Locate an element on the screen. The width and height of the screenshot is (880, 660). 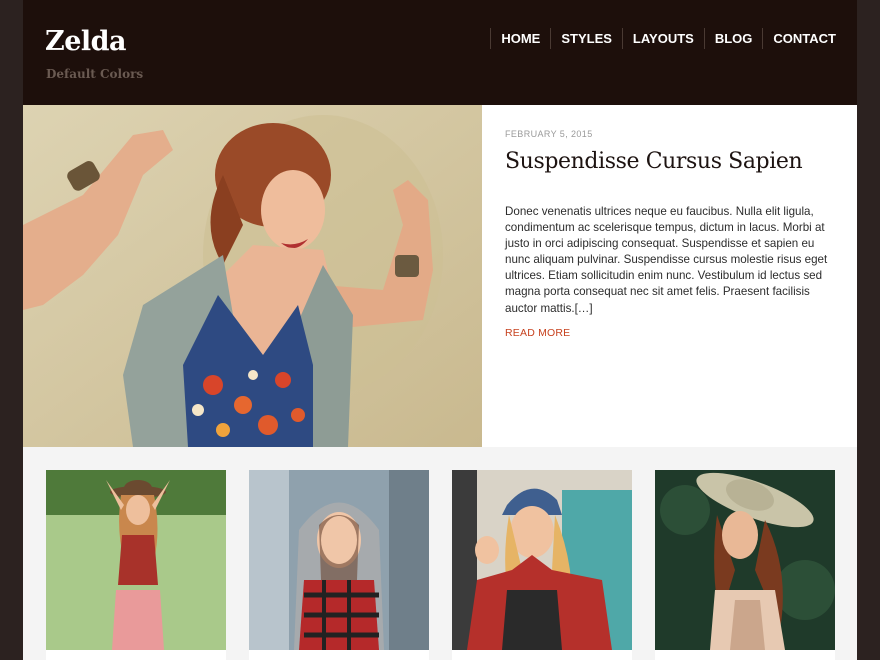
post-date: FEBRUARY 5, 2015 is located at coordinates (549, 134).